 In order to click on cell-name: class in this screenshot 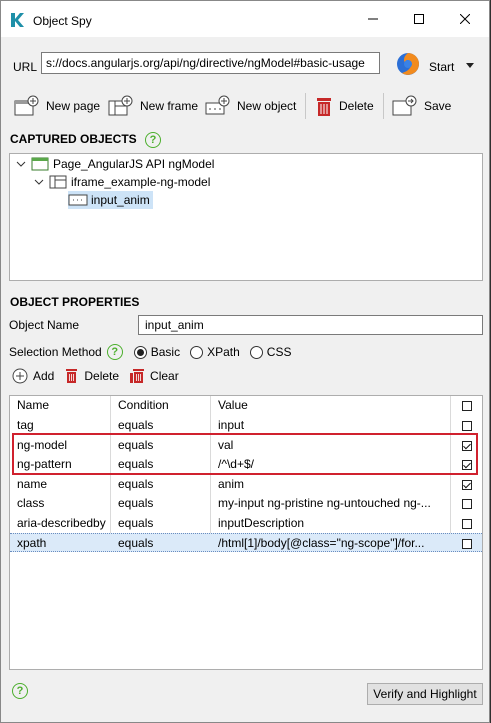, I will do `click(60, 503)`.